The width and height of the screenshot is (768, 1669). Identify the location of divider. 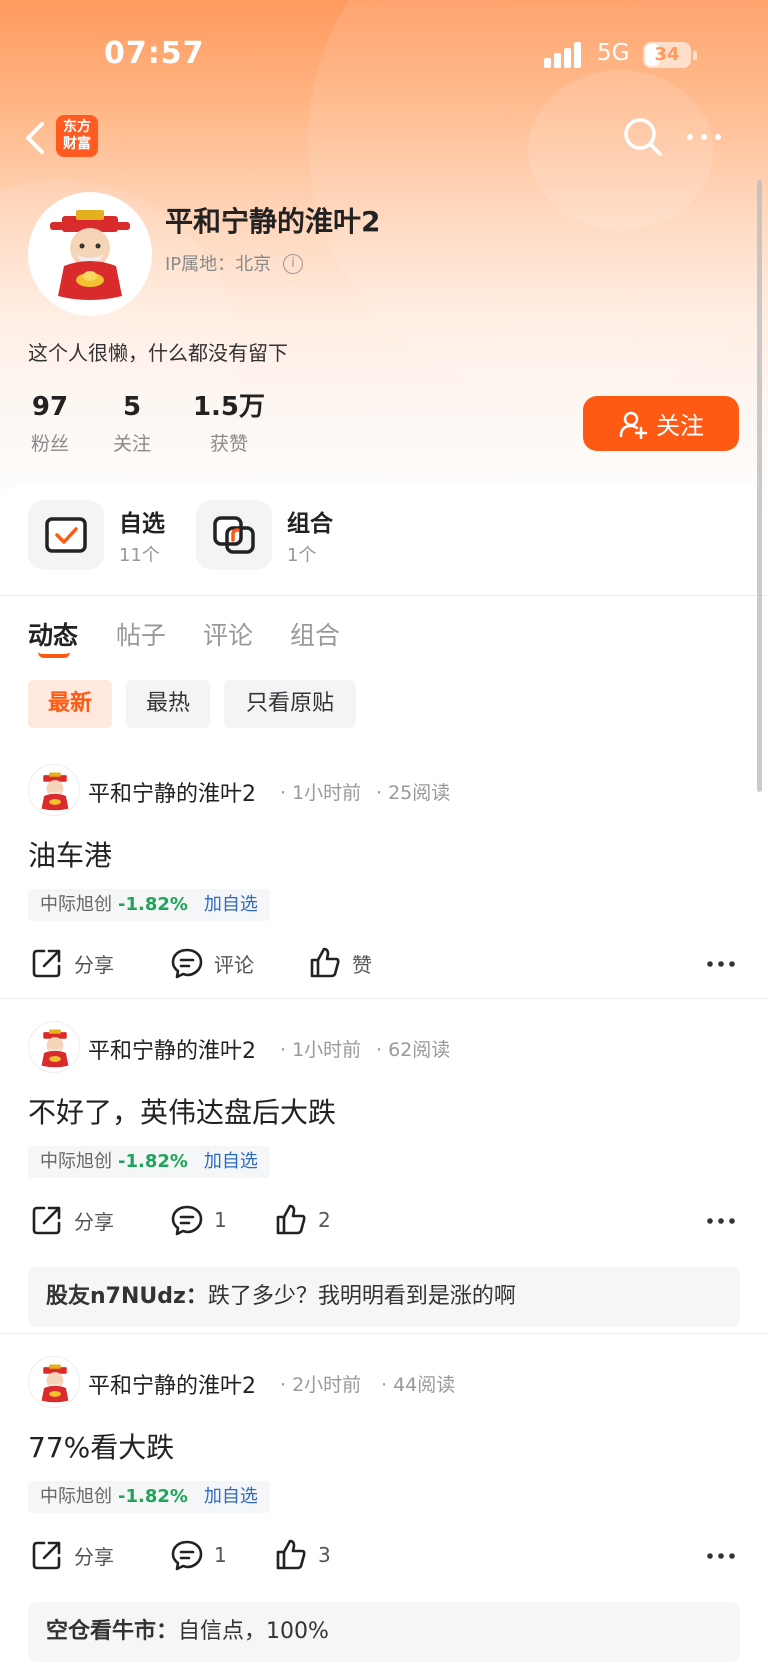
(384, 998).